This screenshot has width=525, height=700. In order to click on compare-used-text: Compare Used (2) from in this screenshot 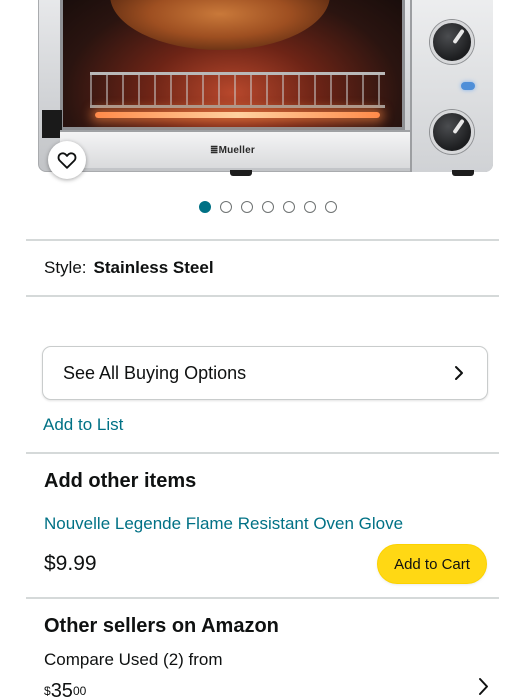, I will do `click(133, 660)`.